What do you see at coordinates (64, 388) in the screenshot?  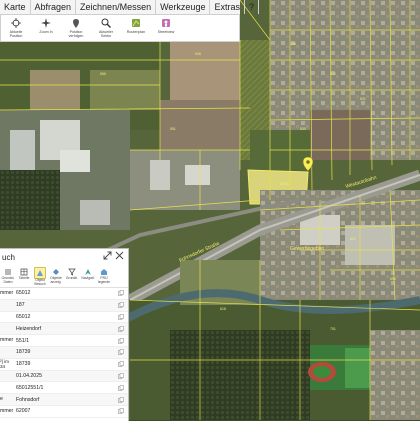 I see `attribute-row: 65012551/1` at bounding box center [64, 388].